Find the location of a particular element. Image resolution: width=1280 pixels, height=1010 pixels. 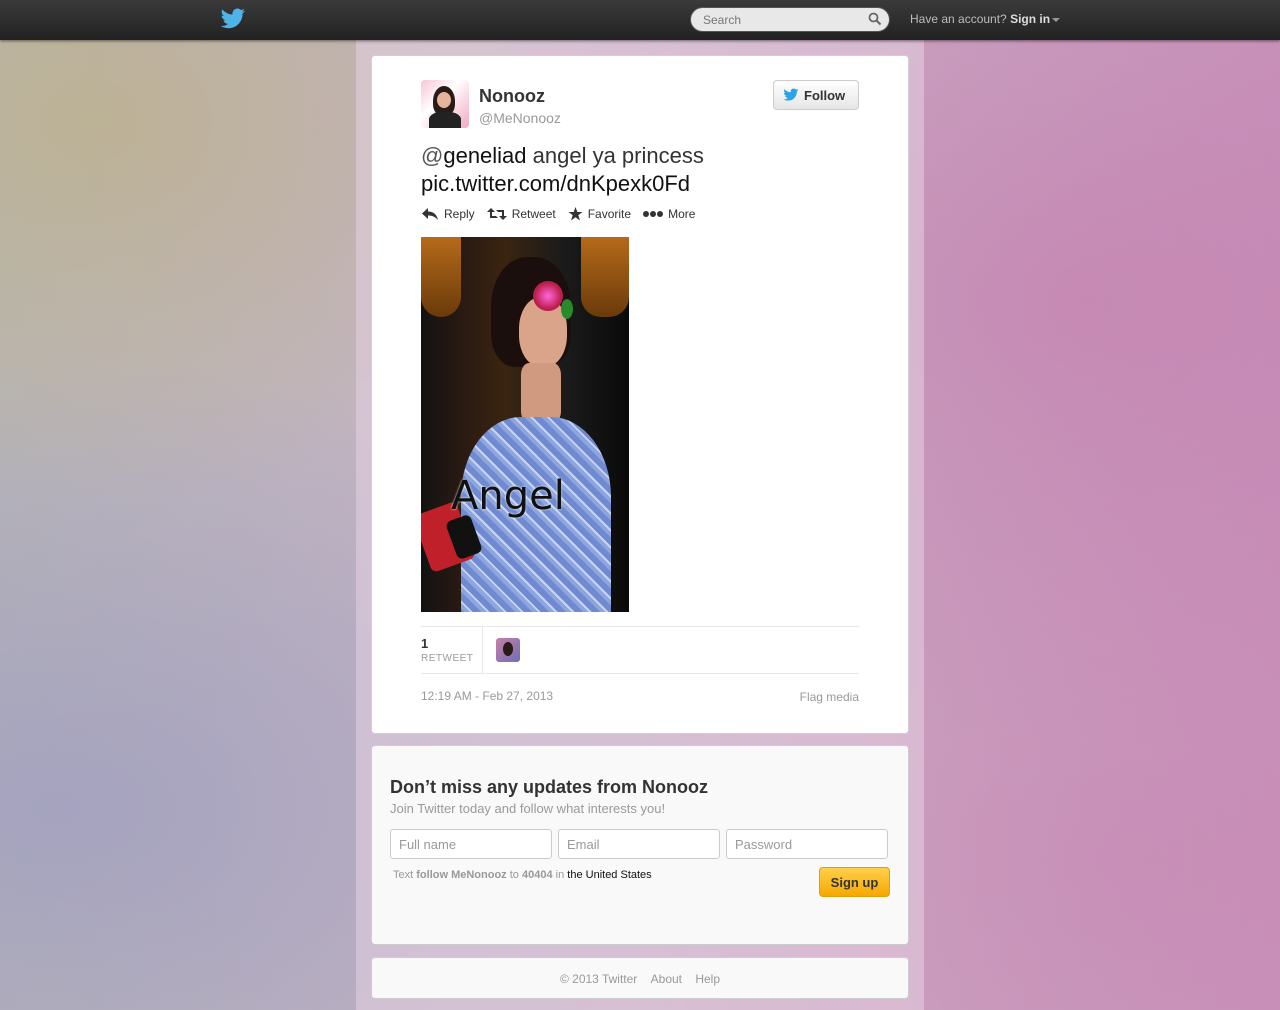

signup-title: Don’t miss any updates from Nonooz is located at coordinates (549, 787).